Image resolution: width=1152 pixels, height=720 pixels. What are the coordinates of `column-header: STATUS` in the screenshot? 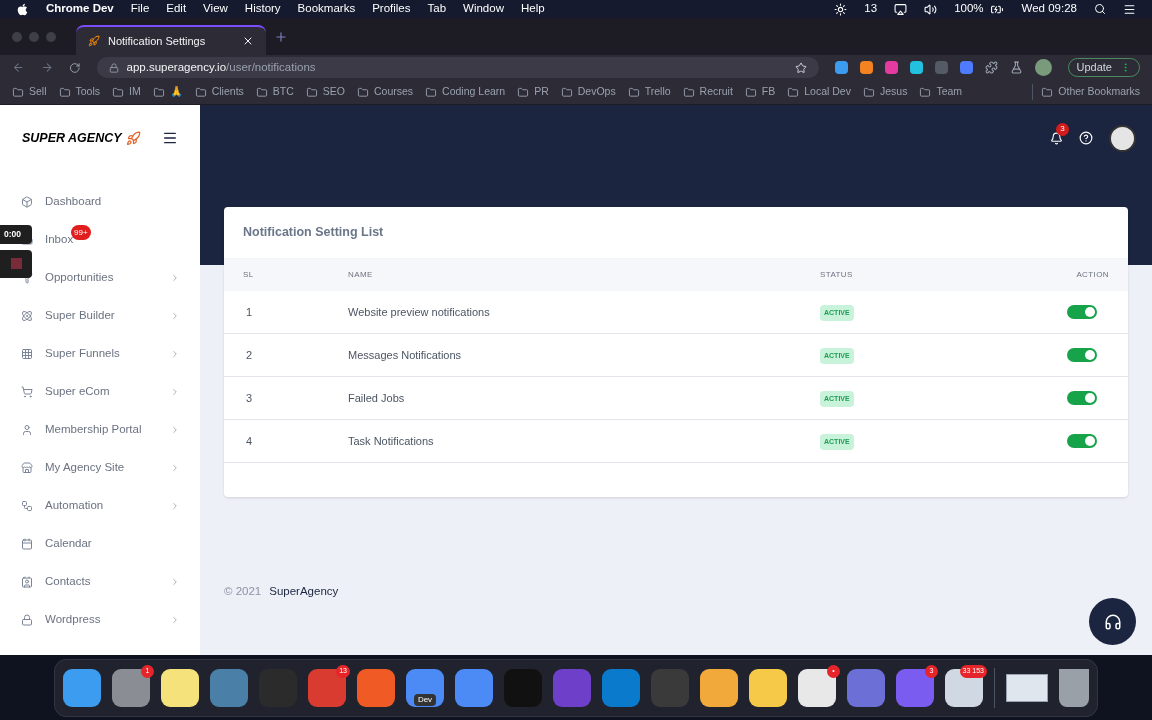 It's located at (837, 275).